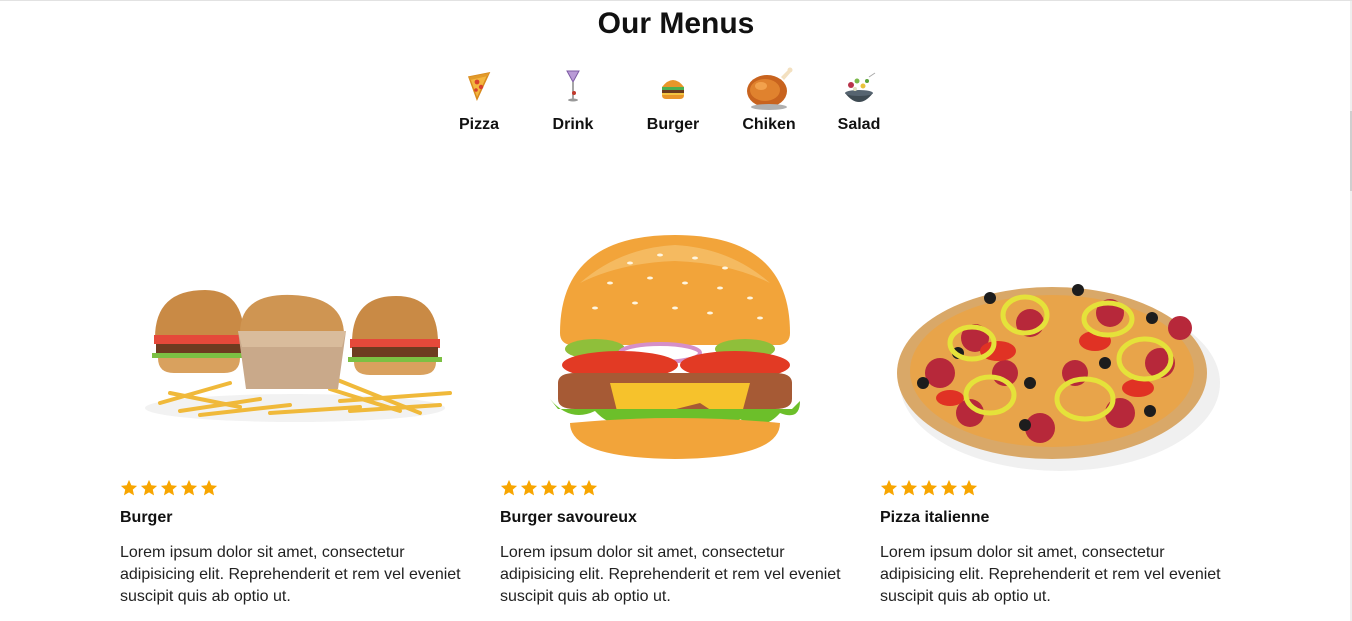  Describe the element at coordinates (146, 517) in the screenshot. I see `card-title: Burger` at that location.